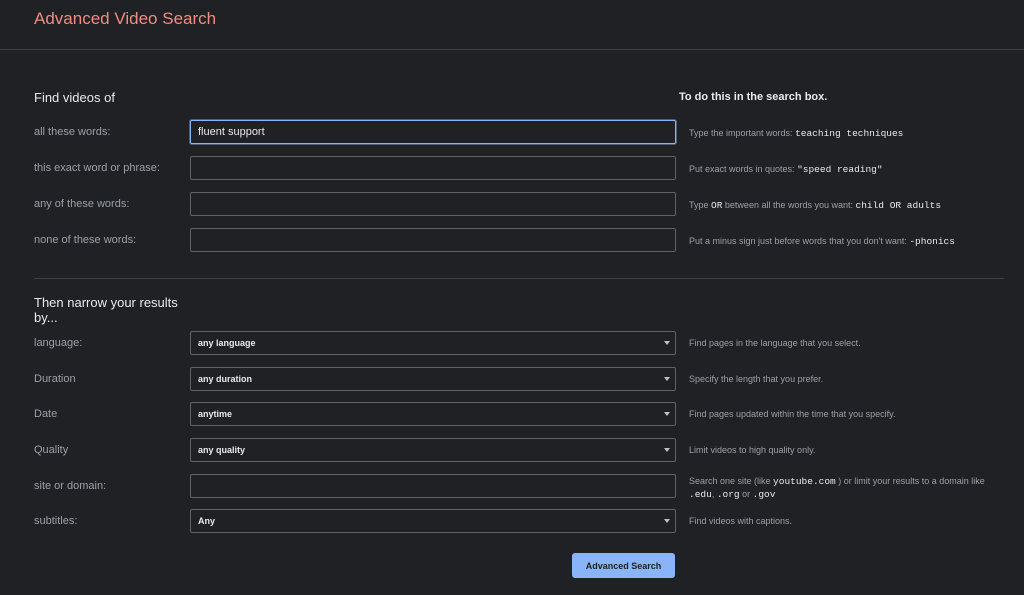 The image size is (1024, 595). What do you see at coordinates (433, 379) in the screenshot?
I see `duration-select: any duration` at bounding box center [433, 379].